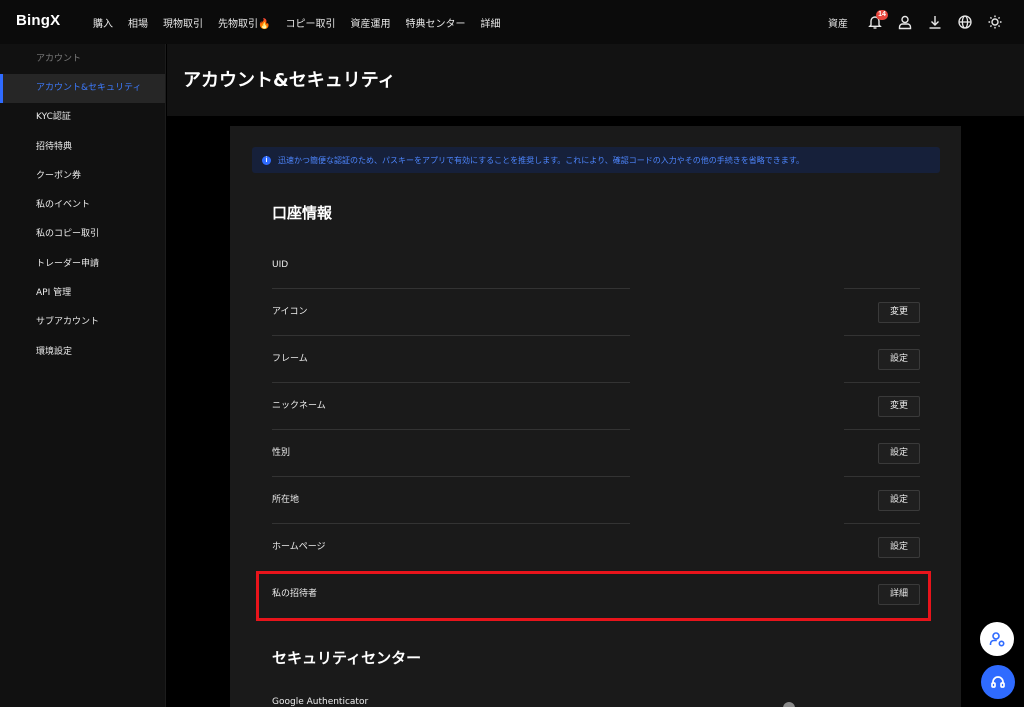 The width and height of the screenshot is (1024, 707). Describe the element at coordinates (266, 160) in the screenshot. I see `info-icon: i` at that location.